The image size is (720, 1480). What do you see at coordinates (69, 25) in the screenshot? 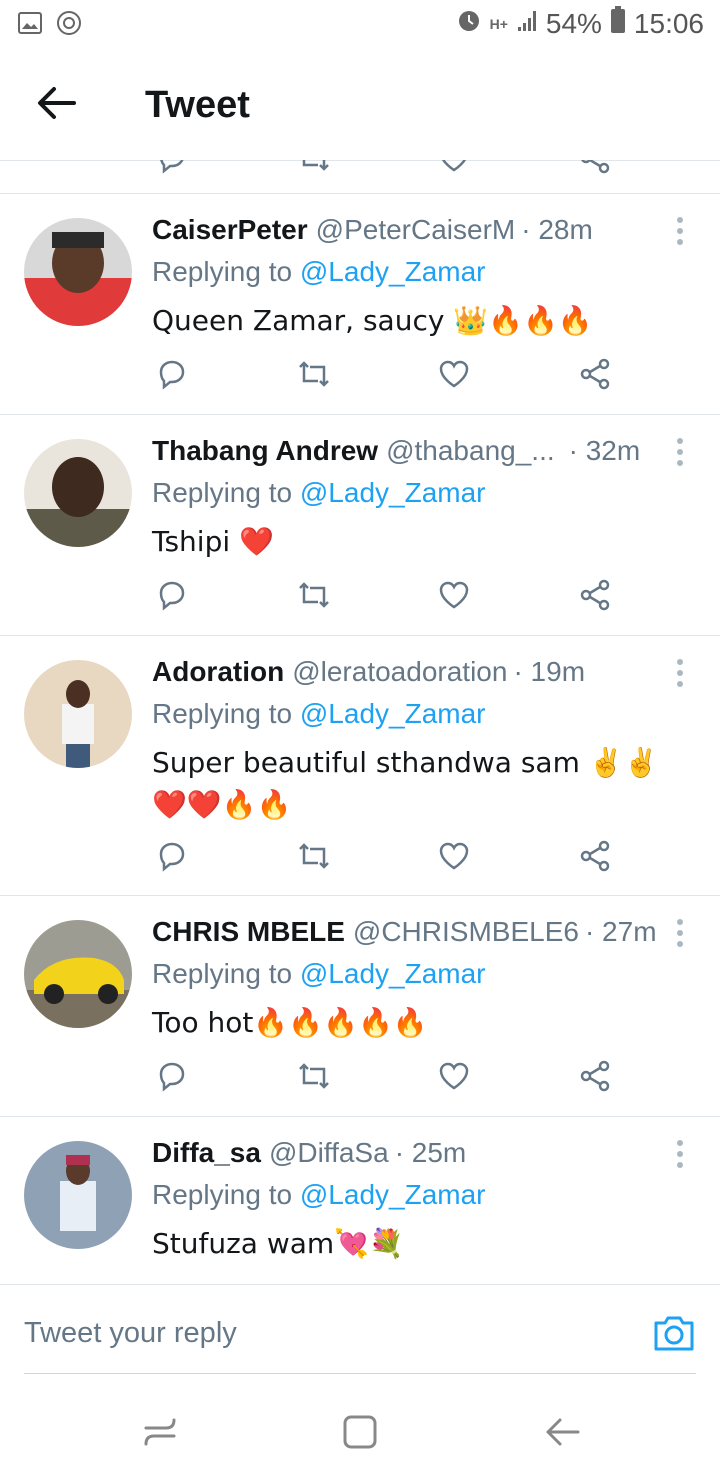
I see `sync-icon` at bounding box center [69, 25].